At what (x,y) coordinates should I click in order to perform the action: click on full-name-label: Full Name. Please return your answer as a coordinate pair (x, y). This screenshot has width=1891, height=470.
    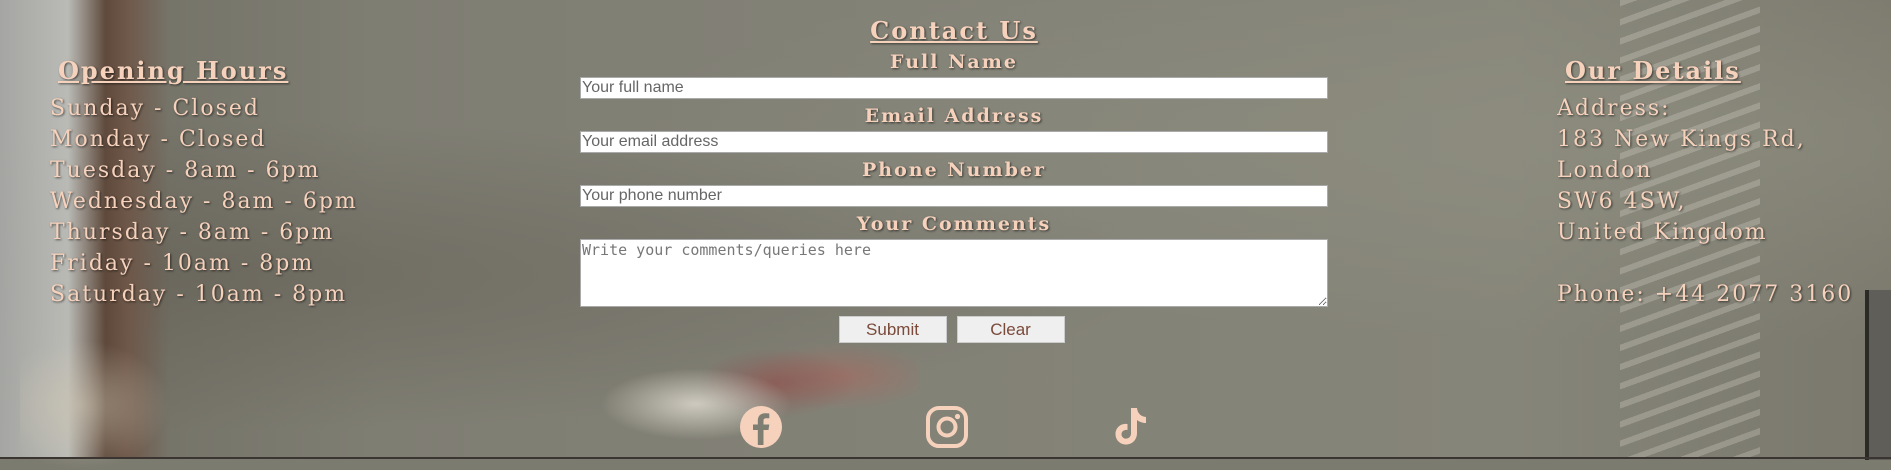
    Looking at the image, I should click on (954, 62).